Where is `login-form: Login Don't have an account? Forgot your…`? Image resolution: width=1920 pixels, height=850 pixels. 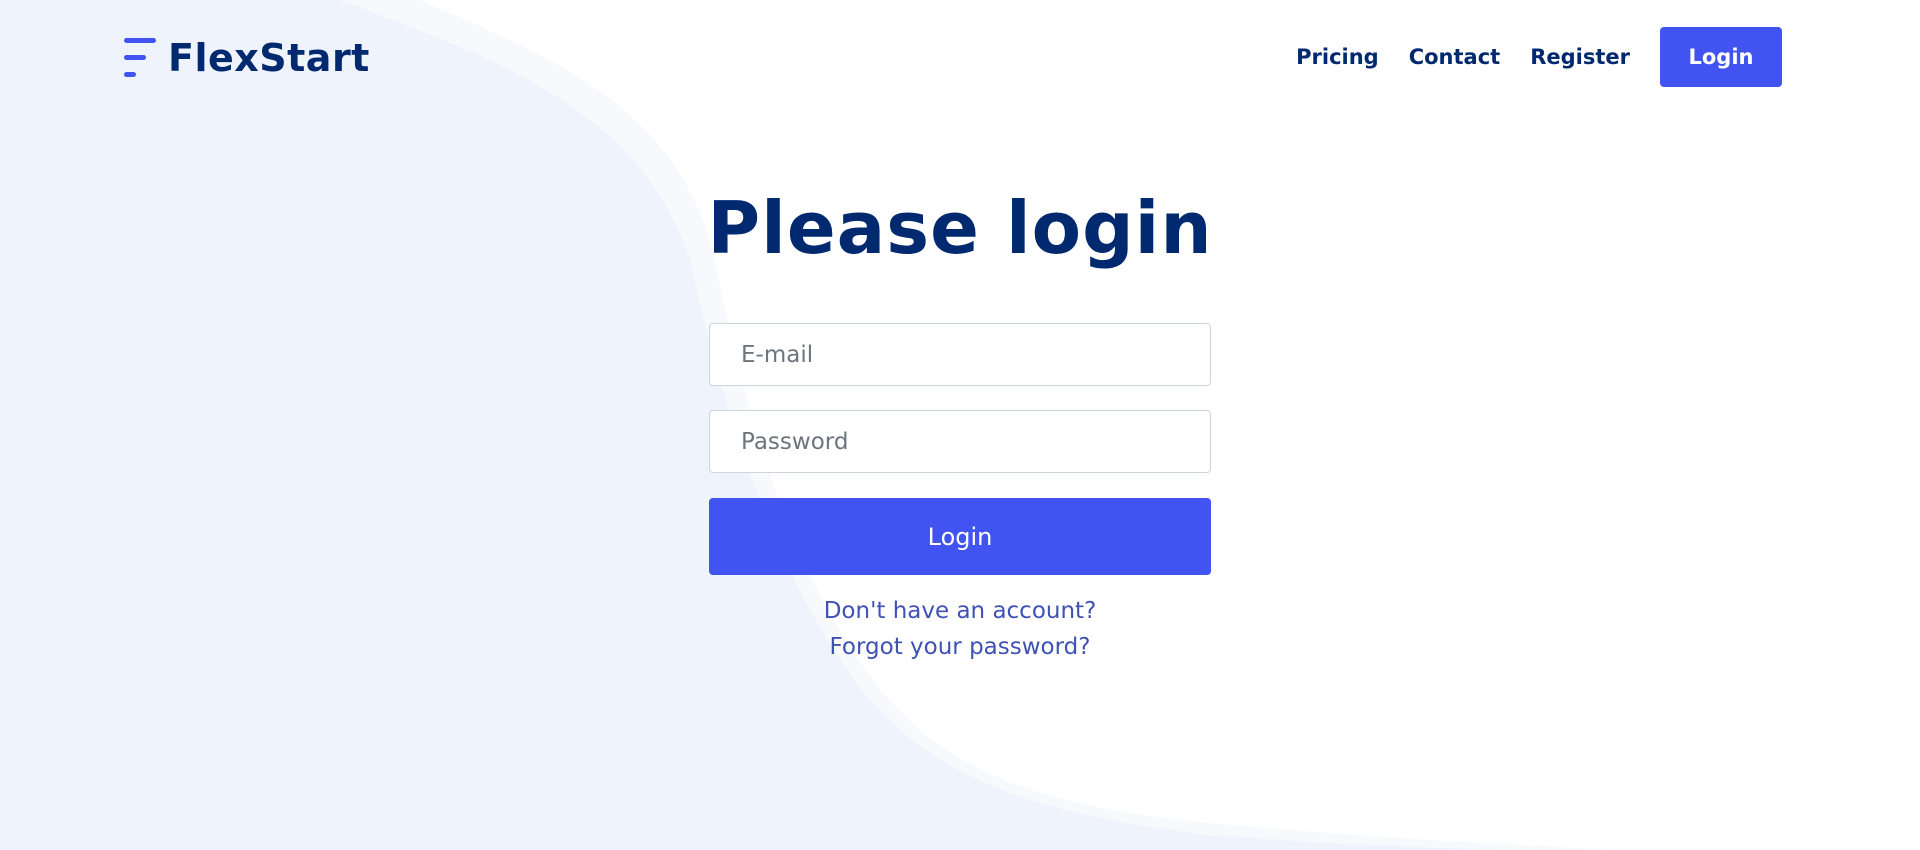 login-form: Login Don't have an account? Forgot your… is located at coordinates (960, 494).